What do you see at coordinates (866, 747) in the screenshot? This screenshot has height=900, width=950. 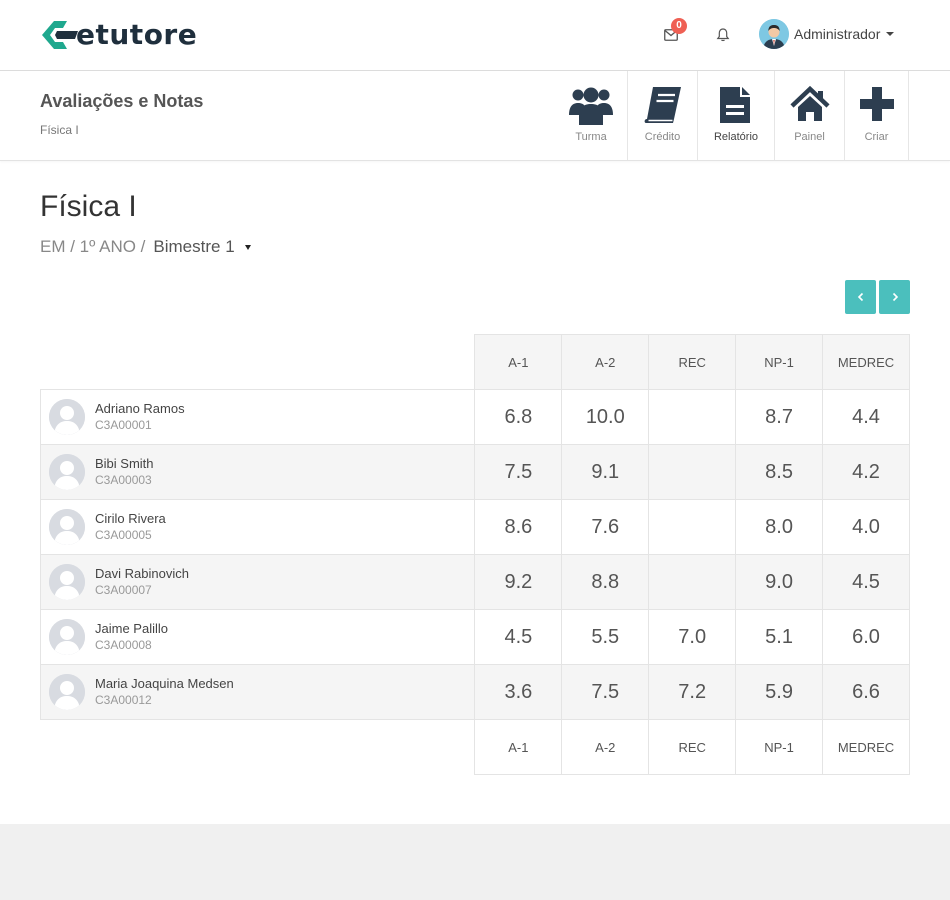 I see `column-footer: MEDREC` at bounding box center [866, 747].